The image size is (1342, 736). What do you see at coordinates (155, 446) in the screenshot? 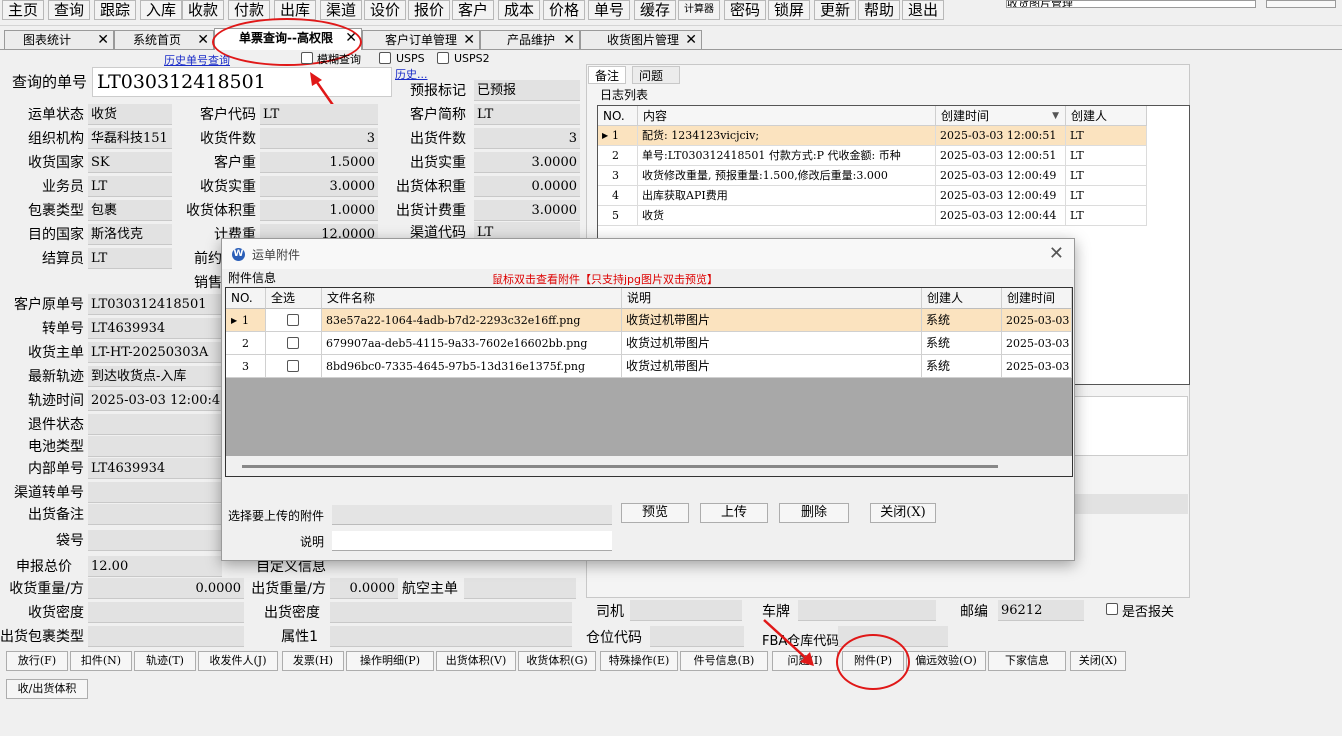
I see `battery-field` at bounding box center [155, 446].